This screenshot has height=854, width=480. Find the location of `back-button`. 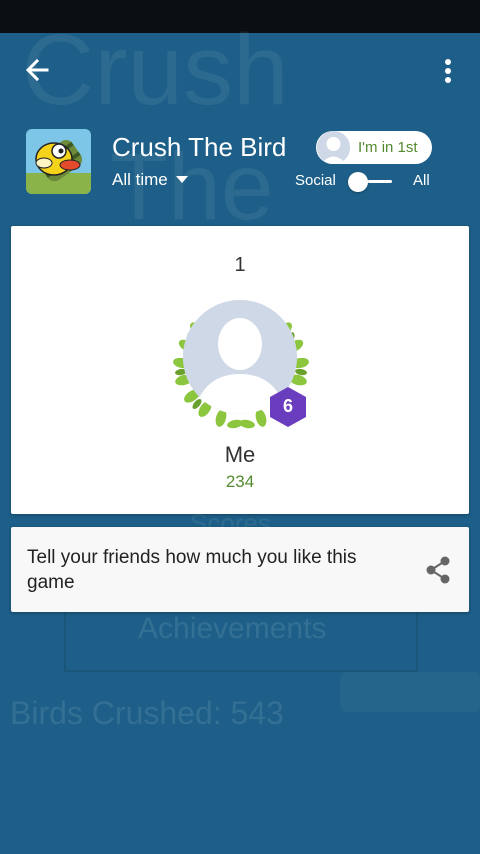

back-button is located at coordinates (37, 70).